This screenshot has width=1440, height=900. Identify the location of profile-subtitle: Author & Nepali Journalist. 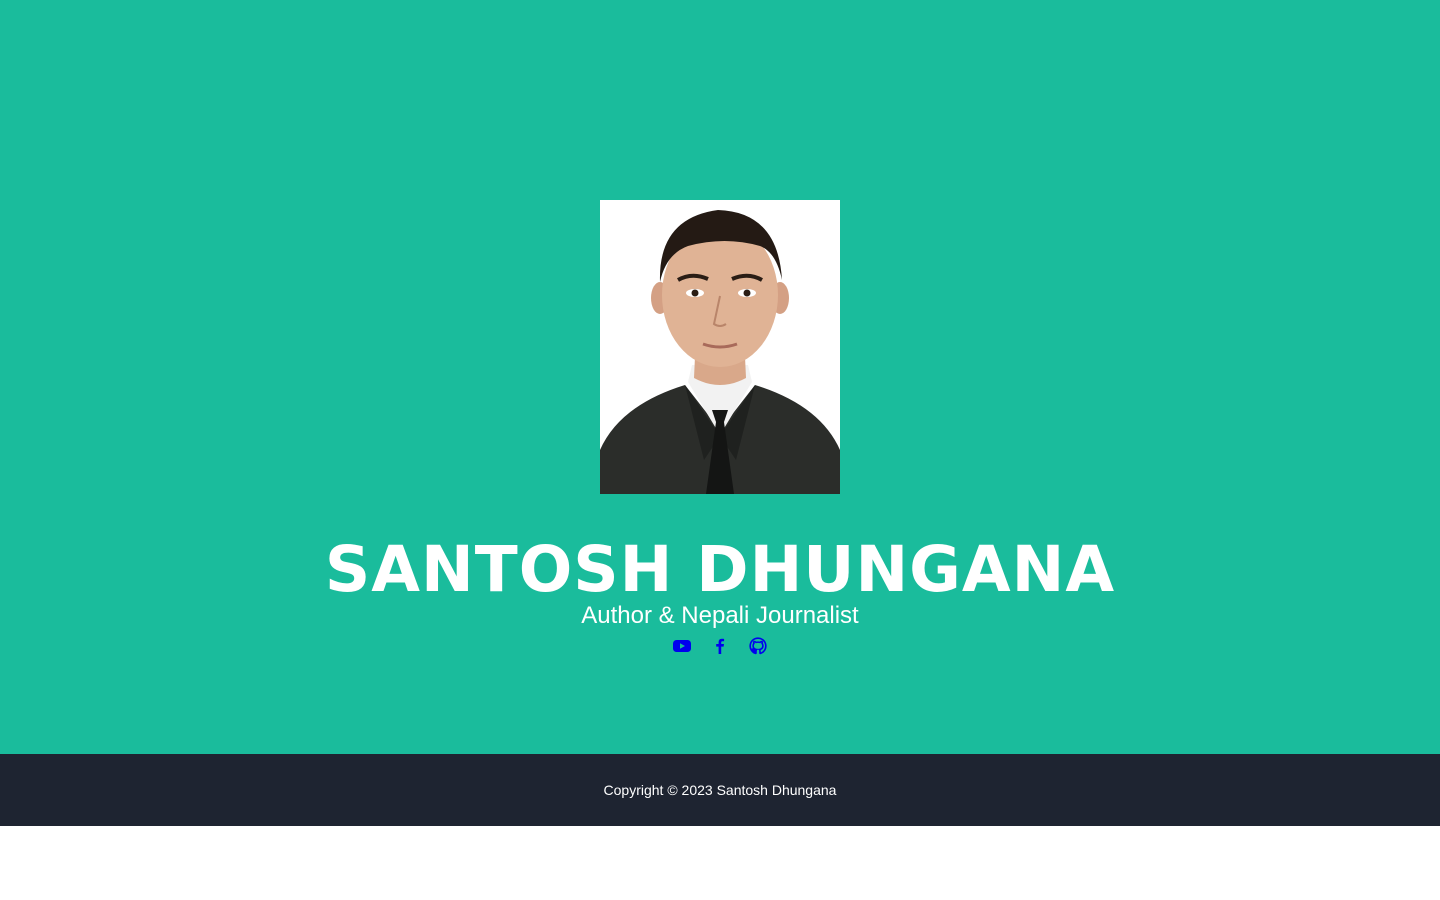
(720, 615).